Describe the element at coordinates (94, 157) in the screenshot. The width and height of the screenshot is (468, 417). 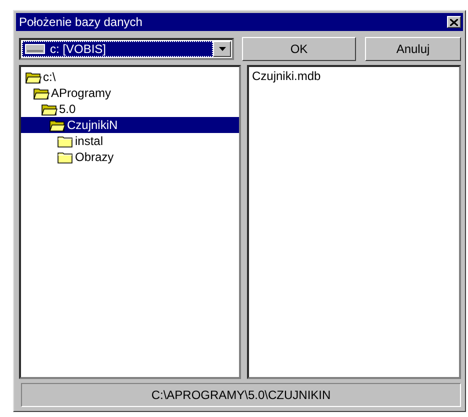
I see `folder-item: Obrazy` at that location.